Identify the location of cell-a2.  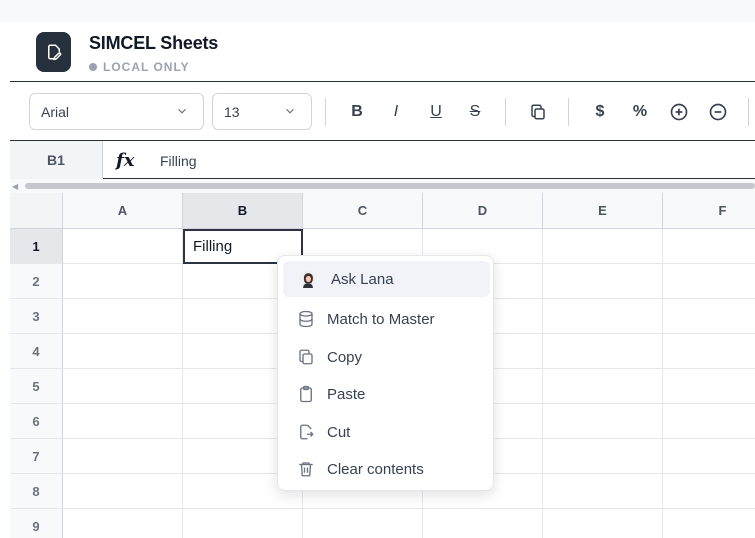
(123, 281).